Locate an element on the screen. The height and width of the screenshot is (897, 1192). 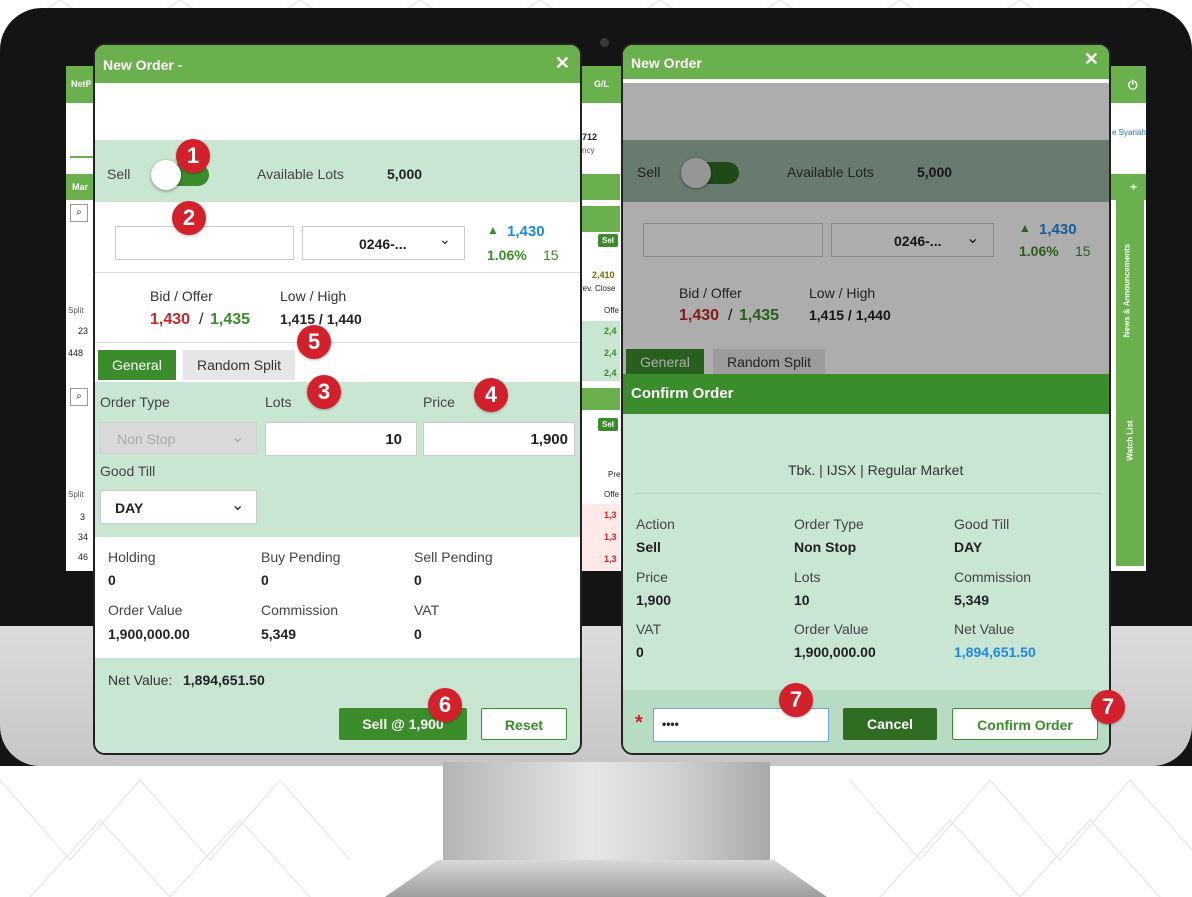
step-badge-4: 4 is located at coordinates (491, 395).